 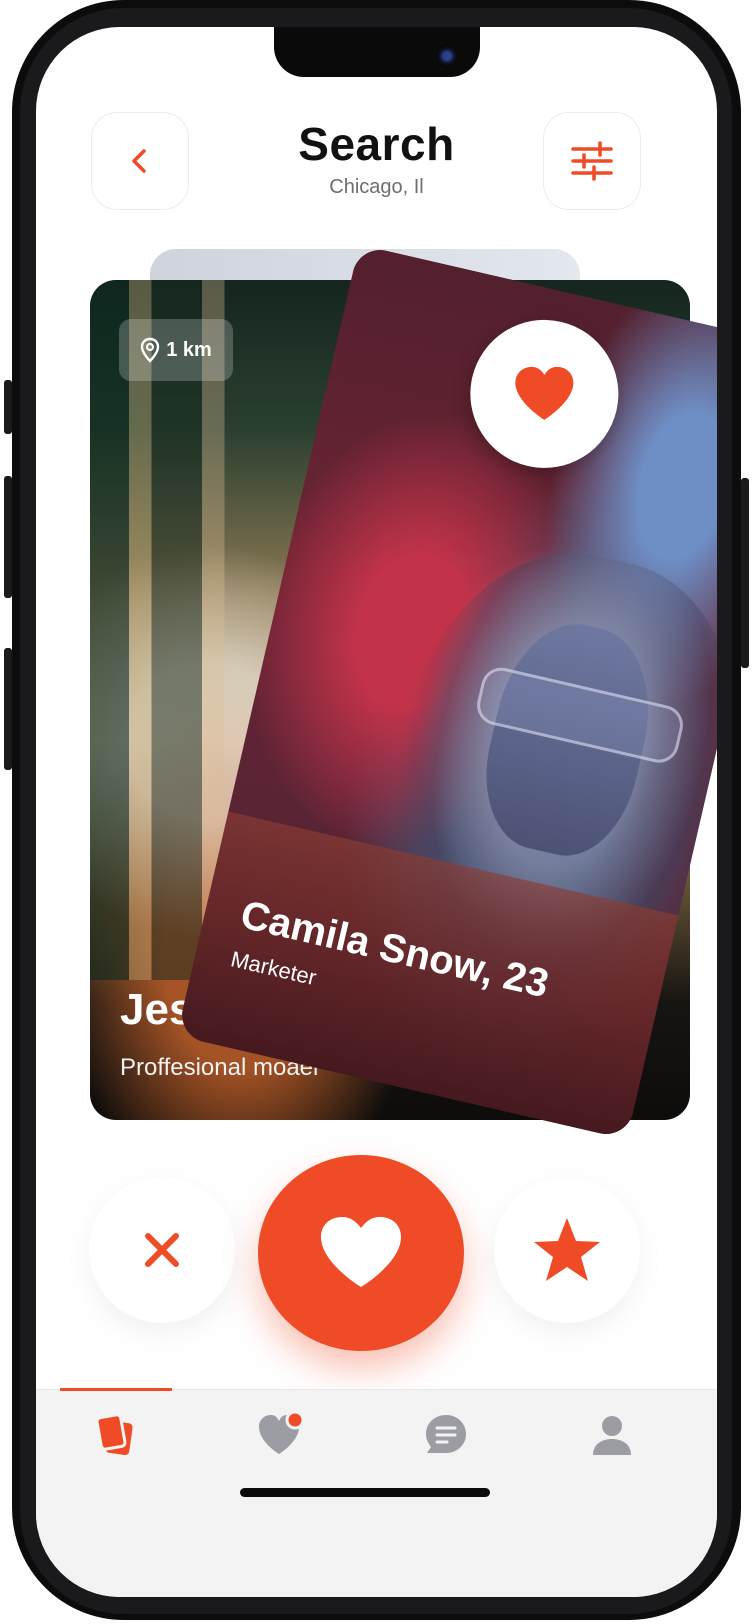 I want to click on profile-occupation: Marketer, so click(x=273, y=968).